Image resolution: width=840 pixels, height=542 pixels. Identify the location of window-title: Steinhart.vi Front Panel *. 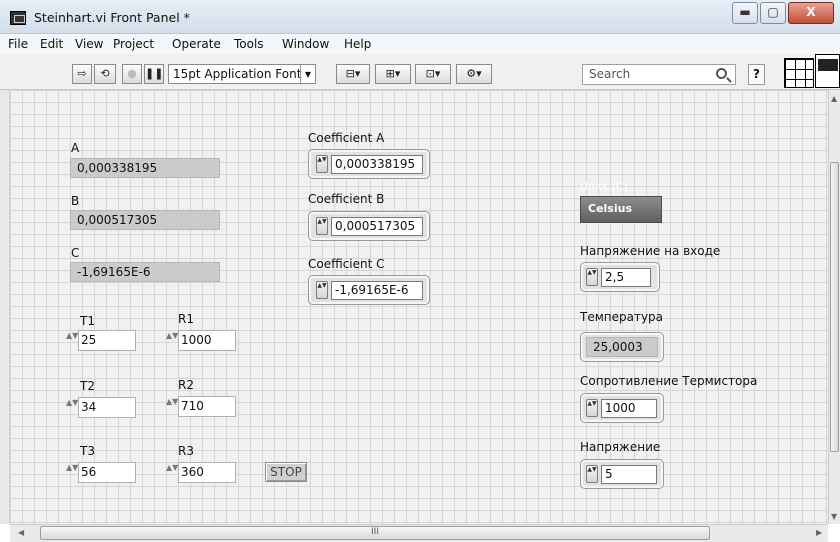
(112, 17).